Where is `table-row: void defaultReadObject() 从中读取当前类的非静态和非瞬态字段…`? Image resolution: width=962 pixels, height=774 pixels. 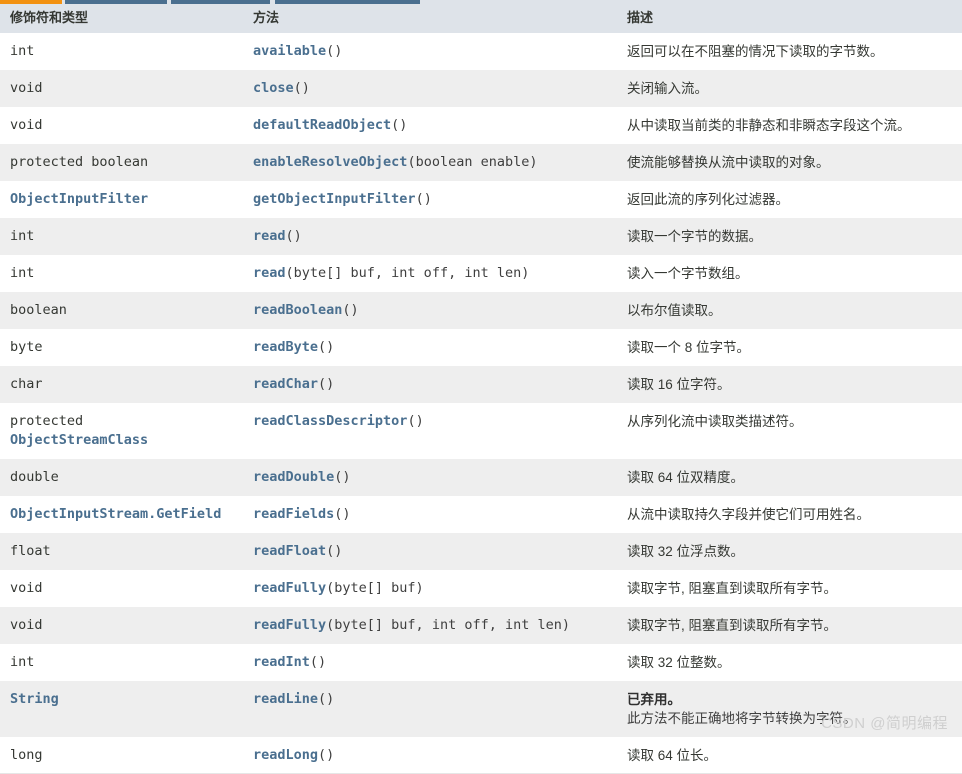
table-row: void defaultReadObject() 从中读取当前类的非静态和非瞬态字段… is located at coordinates (481, 125).